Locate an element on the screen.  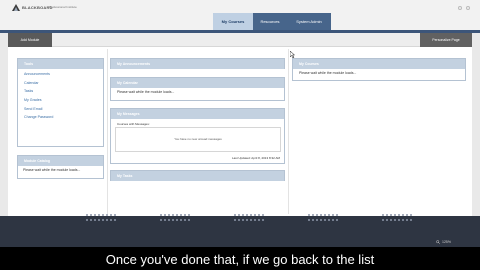
module-title: My Announcements is located at coordinates (197, 64).